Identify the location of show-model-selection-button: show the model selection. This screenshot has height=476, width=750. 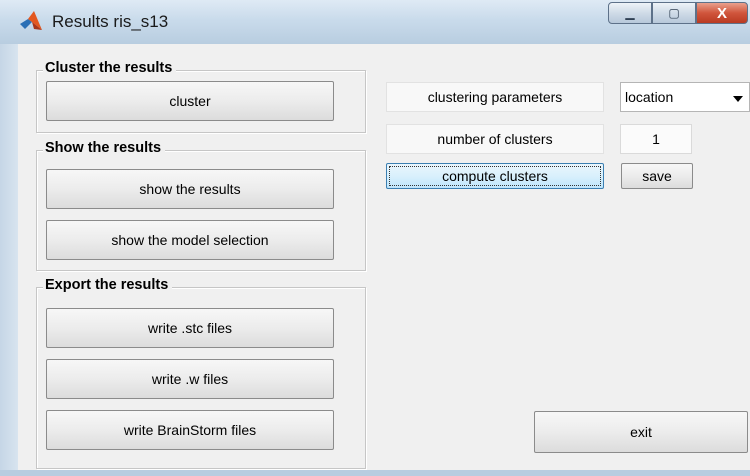
(190, 240).